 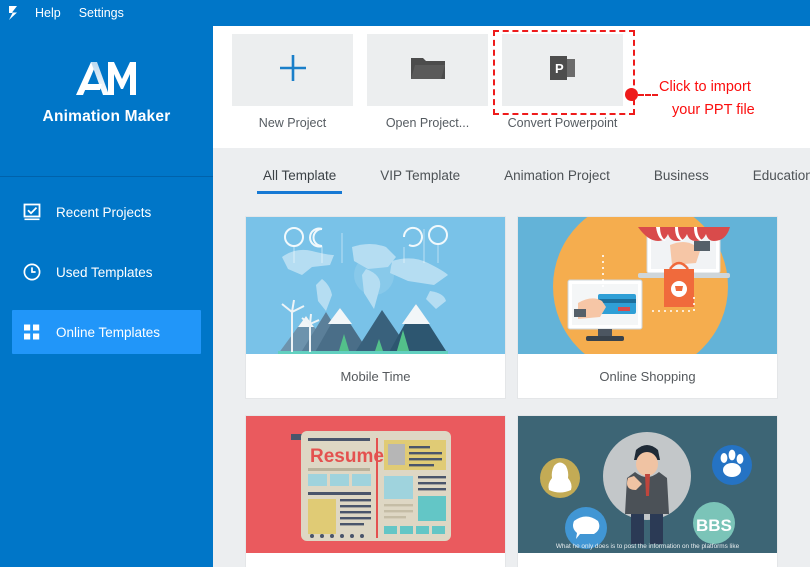 I want to click on action-label: Convert Powerpoint, so click(x=562, y=123).